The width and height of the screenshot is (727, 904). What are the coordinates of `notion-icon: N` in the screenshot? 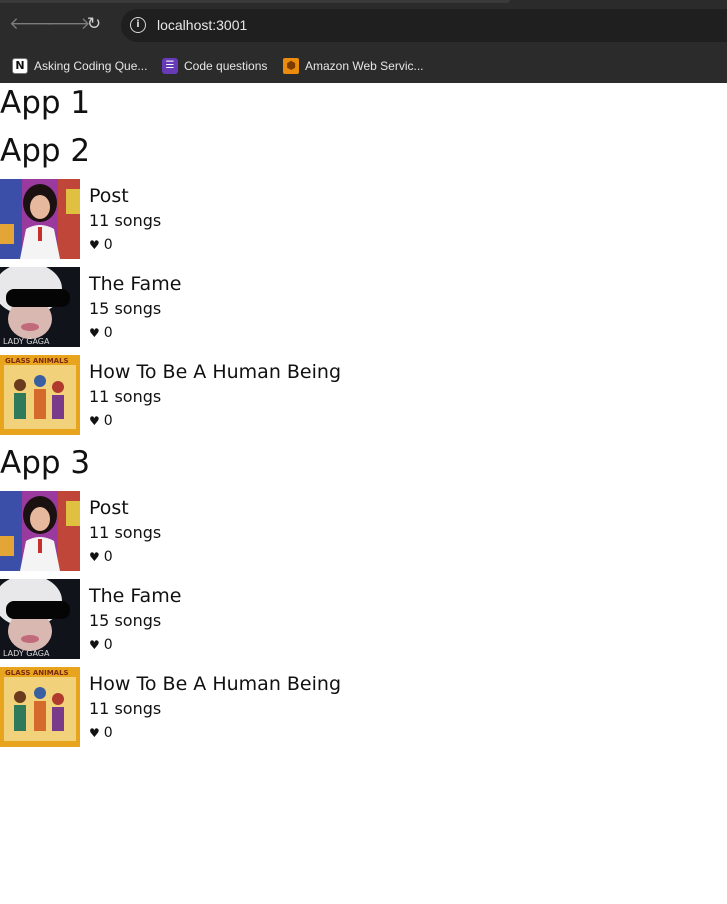 It's located at (20, 66).